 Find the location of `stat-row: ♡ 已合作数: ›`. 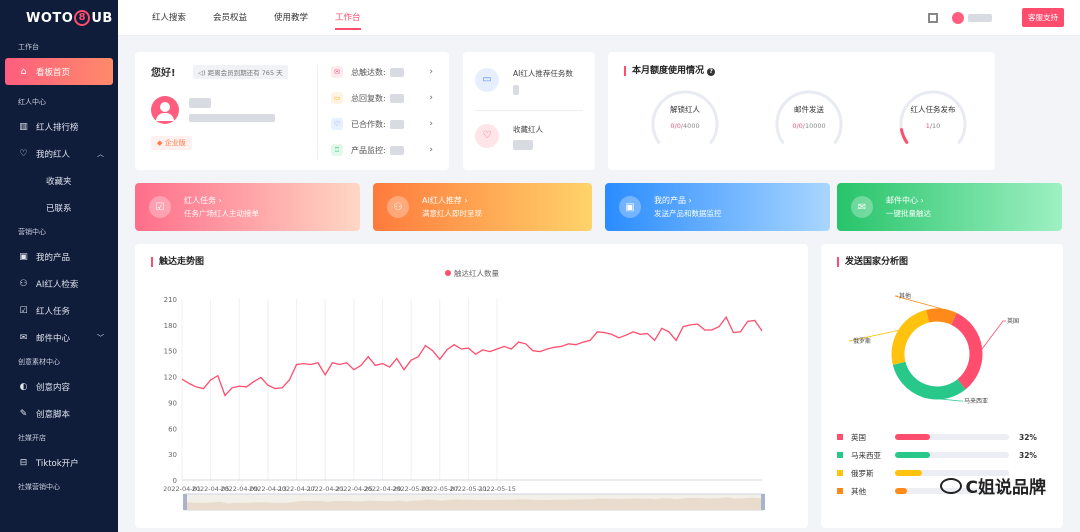

stat-row: ♡ 已合作数: › is located at coordinates (390, 124).